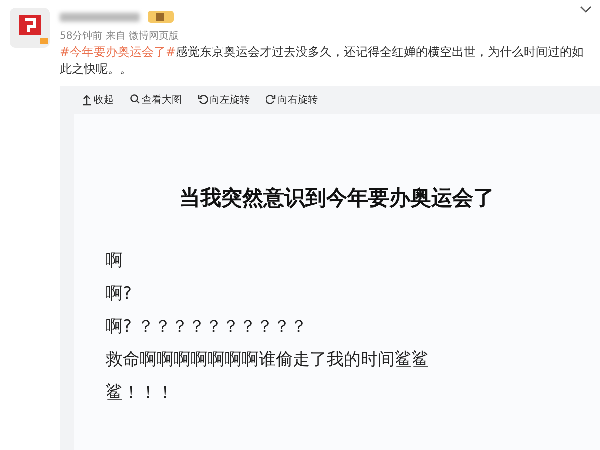 Image resolution: width=600 pixels, height=450 pixels. What do you see at coordinates (337, 198) in the screenshot?
I see `image-title: 当我突然意识到今年要办奥运会了` at bounding box center [337, 198].